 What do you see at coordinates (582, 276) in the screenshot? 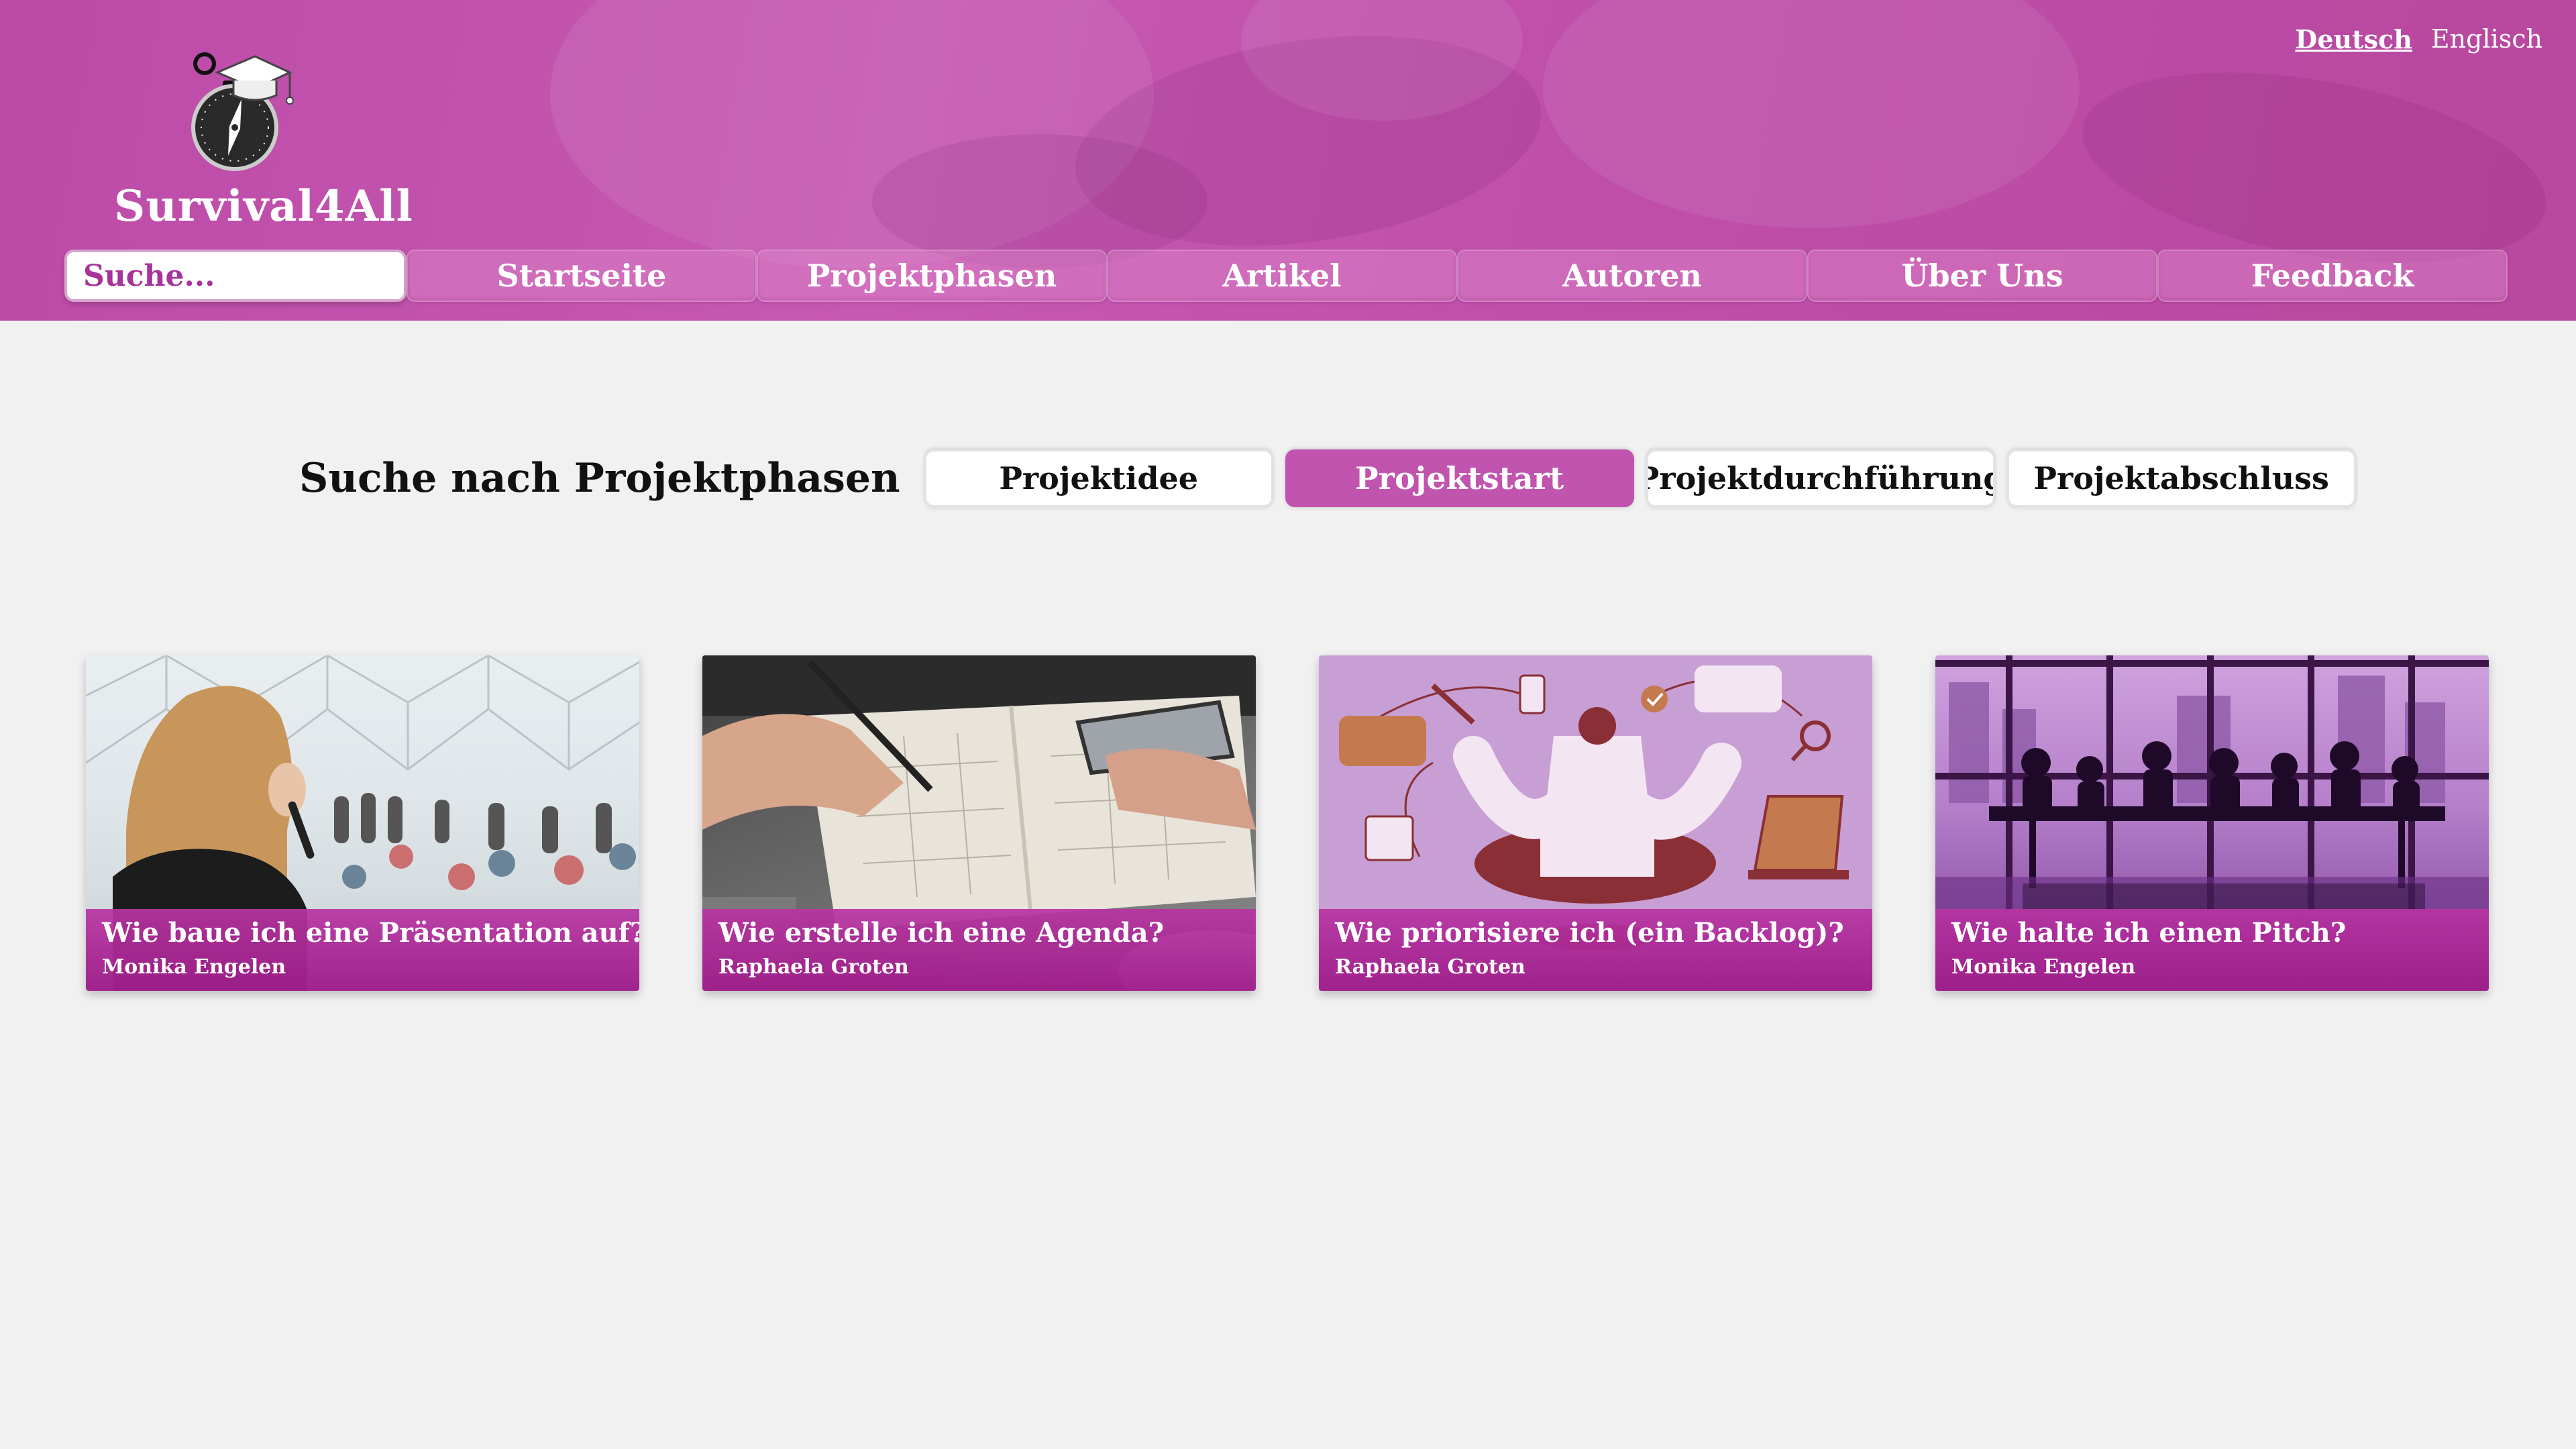
I see `nav-startseite: Startseite` at bounding box center [582, 276].